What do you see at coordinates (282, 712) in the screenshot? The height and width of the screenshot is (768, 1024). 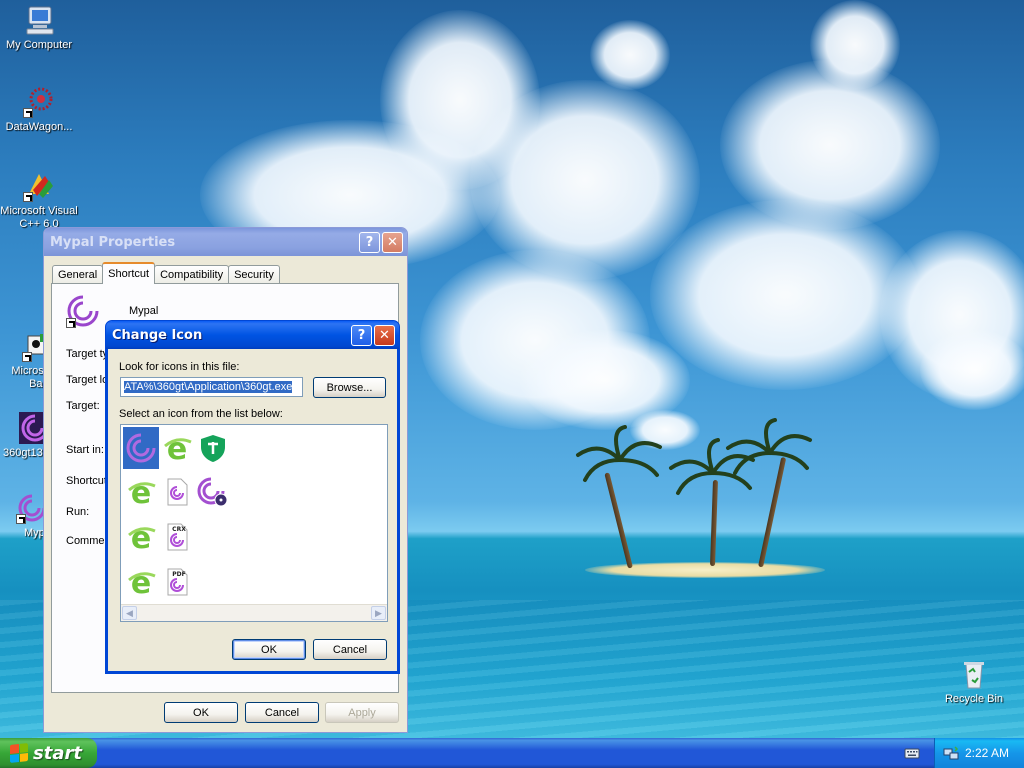 I see `properties-cancel-button: Cancel` at bounding box center [282, 712].